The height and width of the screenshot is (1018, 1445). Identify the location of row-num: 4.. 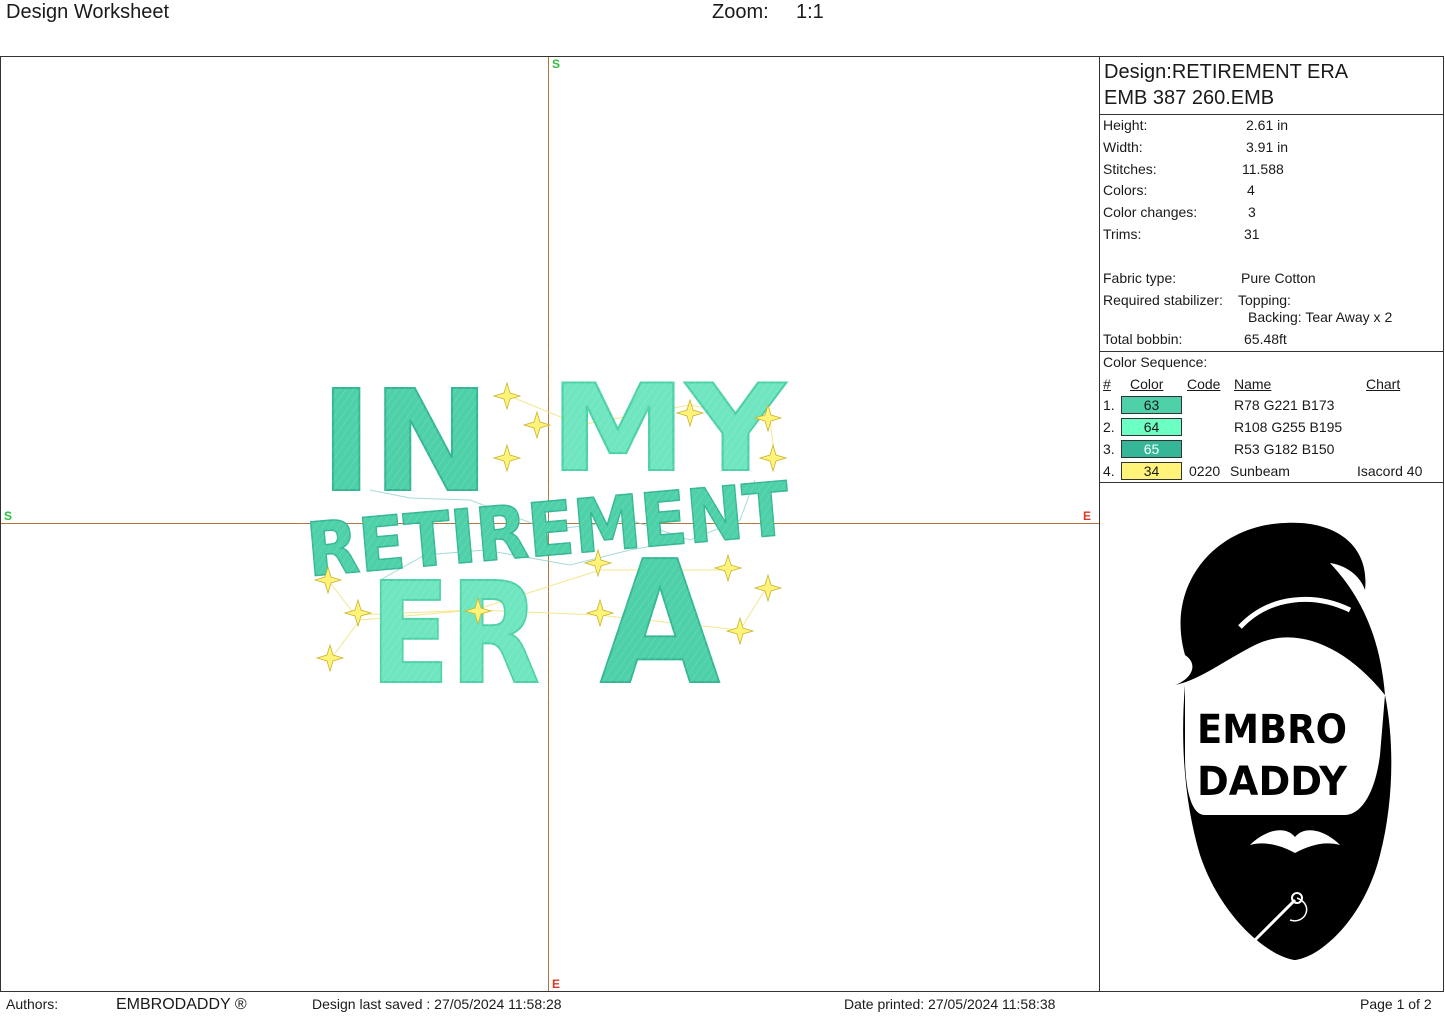
(1109, 471).